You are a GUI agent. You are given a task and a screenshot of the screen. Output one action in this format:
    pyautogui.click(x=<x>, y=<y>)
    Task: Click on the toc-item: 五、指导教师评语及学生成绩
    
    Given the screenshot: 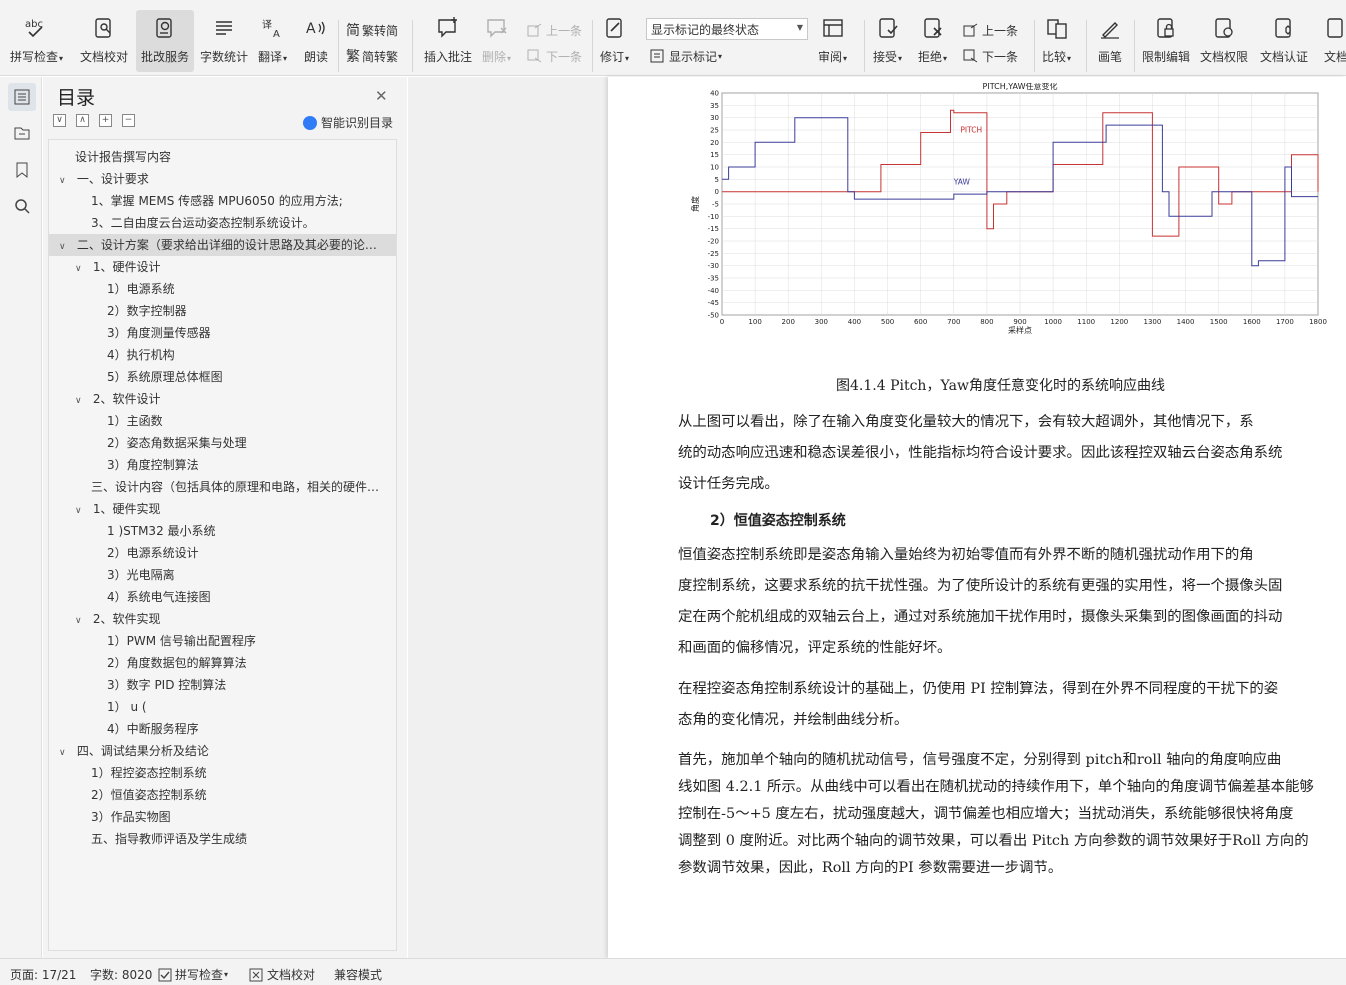 What is the action you would take?
    pyautogui.click(x=222, y=839)
    